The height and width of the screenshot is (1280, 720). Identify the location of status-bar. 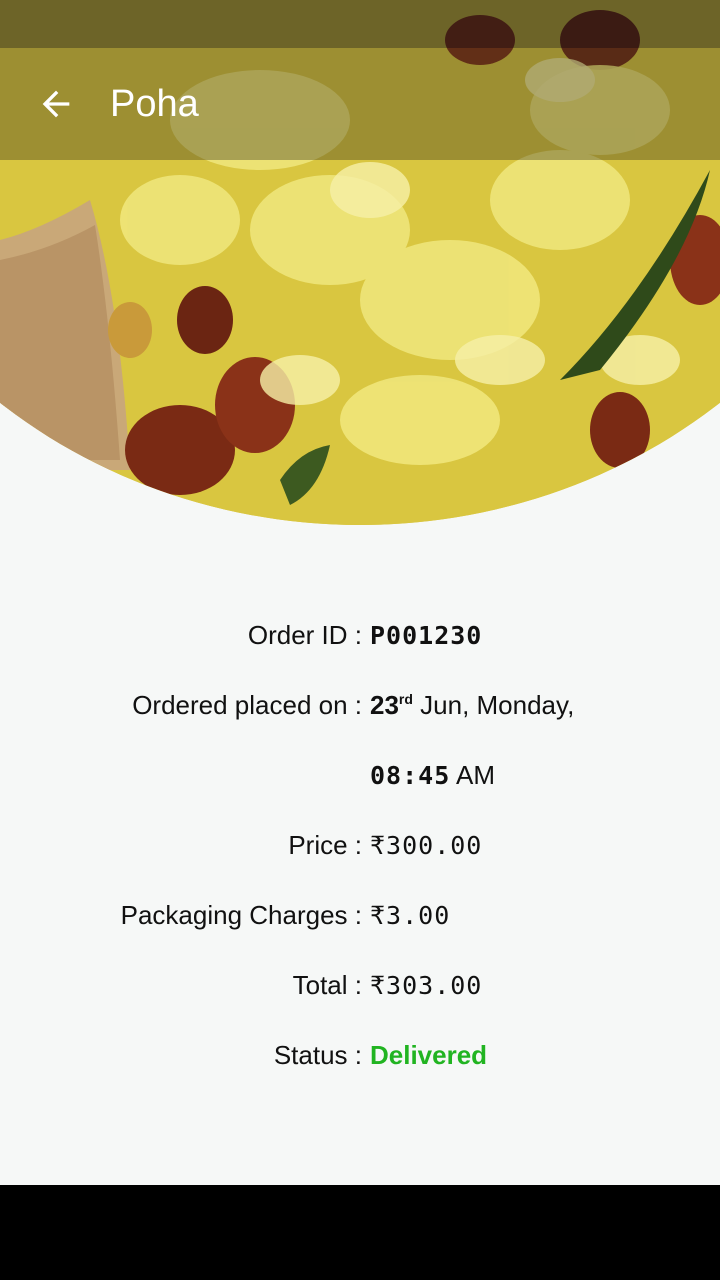
(360, 24).